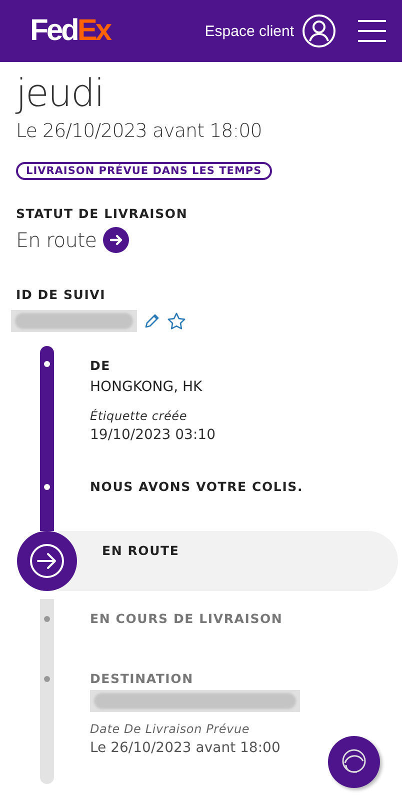 Image resolution: width=402 pixels, height=800 pixels. What do you see at coordinates (197, 486) in the screenshot?
I see `step-title: NOUS AVONS VOTRE COLIS.` at bounding box center [197, 486].